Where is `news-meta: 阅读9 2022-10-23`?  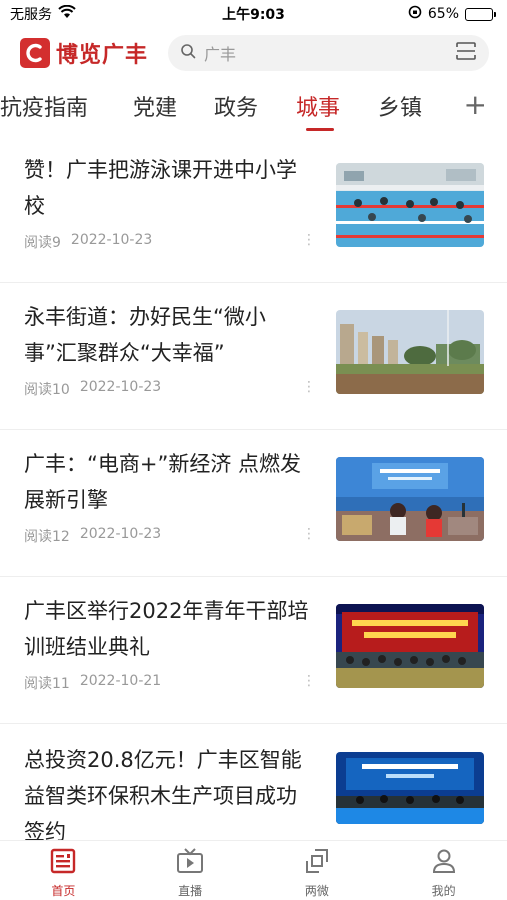
news-meta: 阅读9 2022-10-23 is located at coordinates (88, 242).